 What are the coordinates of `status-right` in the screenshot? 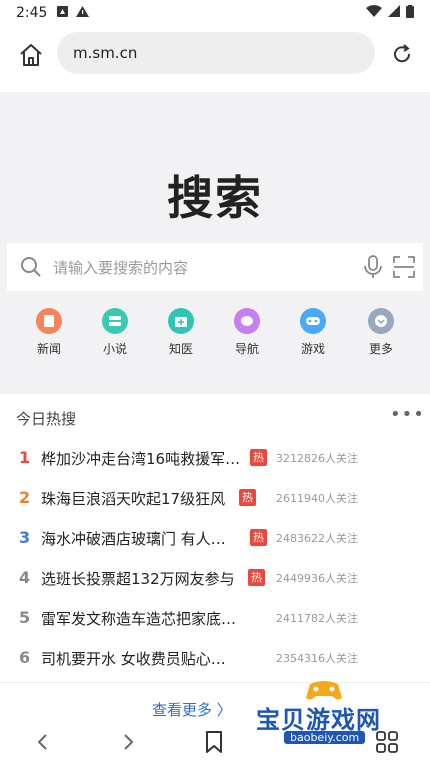 It's located at (390, 13).